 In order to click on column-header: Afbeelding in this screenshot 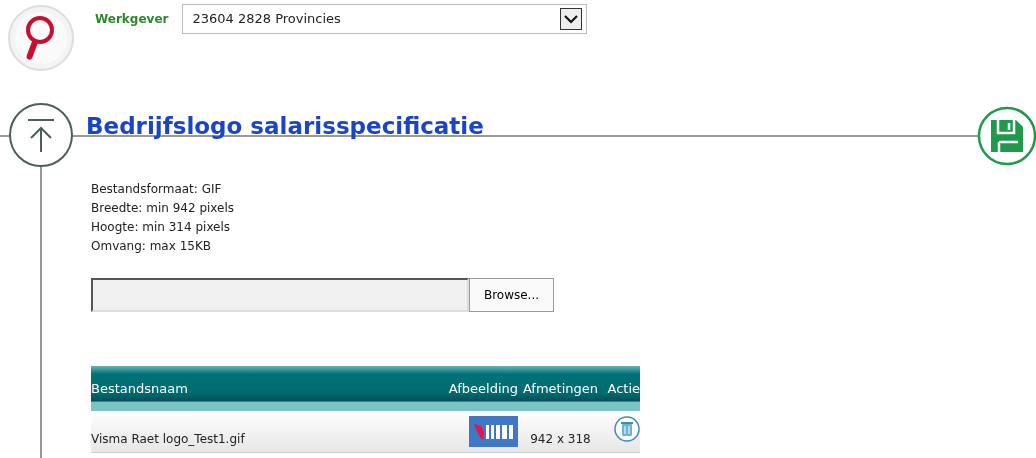, I will do `click(483, 388)`.